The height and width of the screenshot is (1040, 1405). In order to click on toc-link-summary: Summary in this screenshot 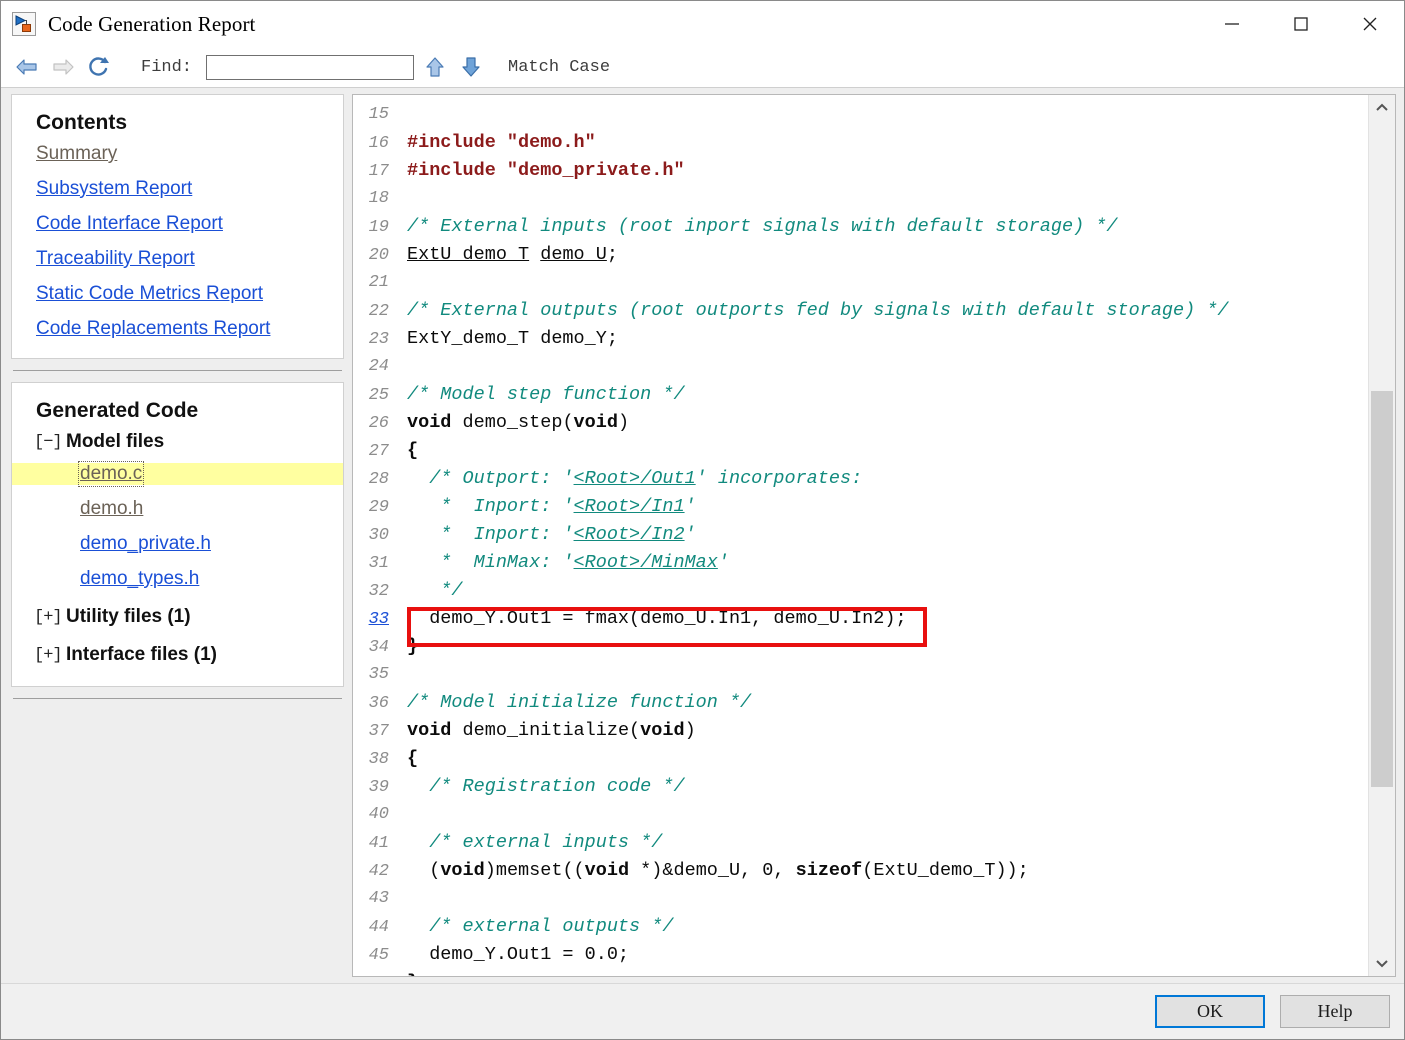, I will do `click(76, 154)`.